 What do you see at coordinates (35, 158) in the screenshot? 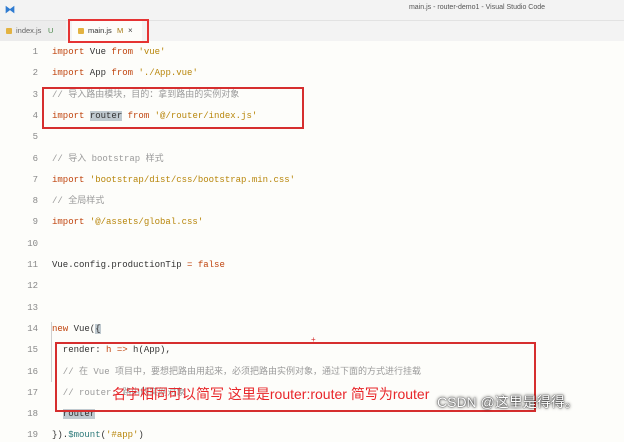
I see `line-number: 6` at bounding box center [35, 158].